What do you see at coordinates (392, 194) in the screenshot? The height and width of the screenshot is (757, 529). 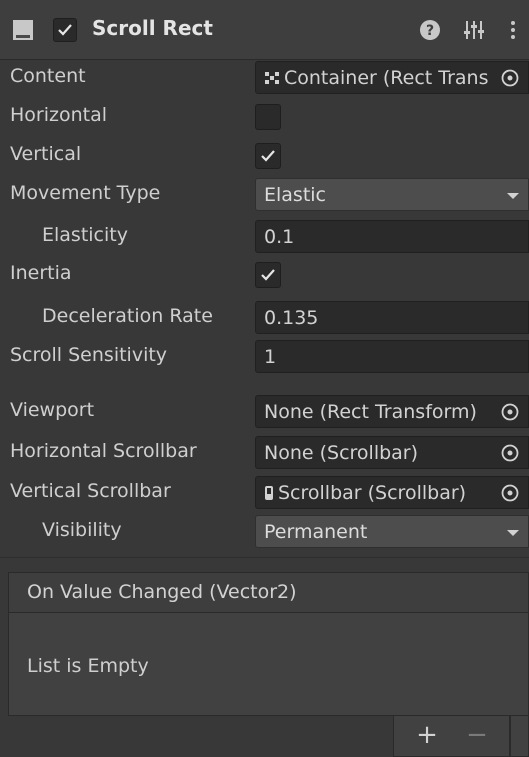 I see `movement-type-dropdown: Elastic` at bounding box center [392, 194].